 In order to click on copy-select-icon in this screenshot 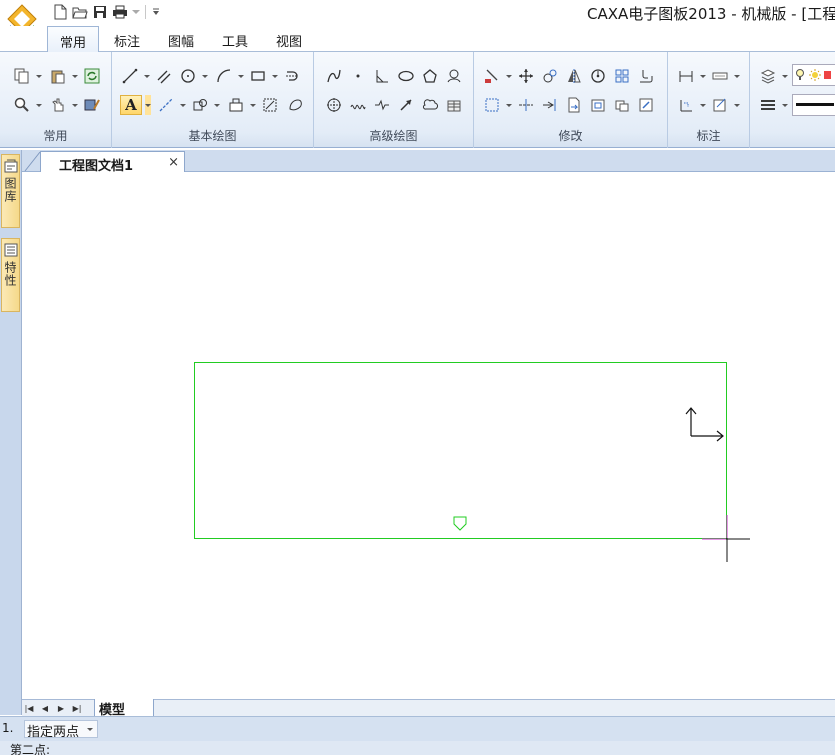, I will do `click(550, 76)`.